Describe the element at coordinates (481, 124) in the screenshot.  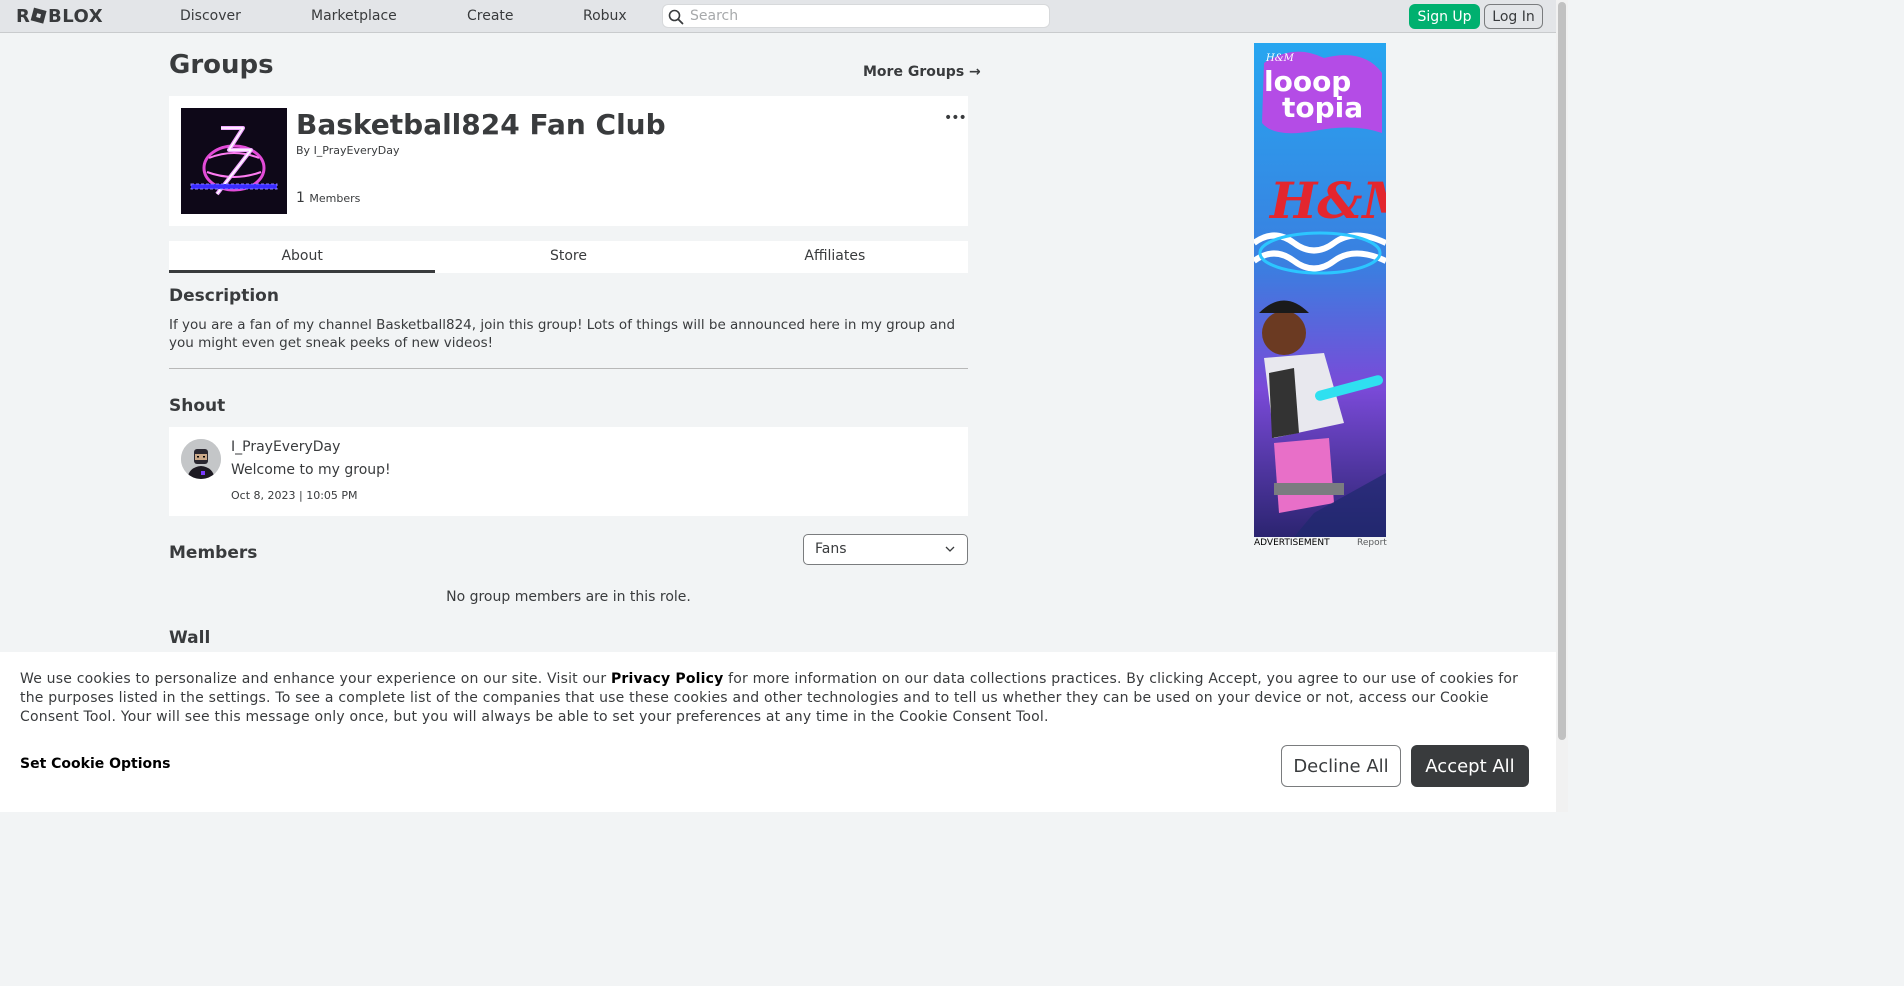
I see `group-name: Basketball824 Fan Club` at that location.